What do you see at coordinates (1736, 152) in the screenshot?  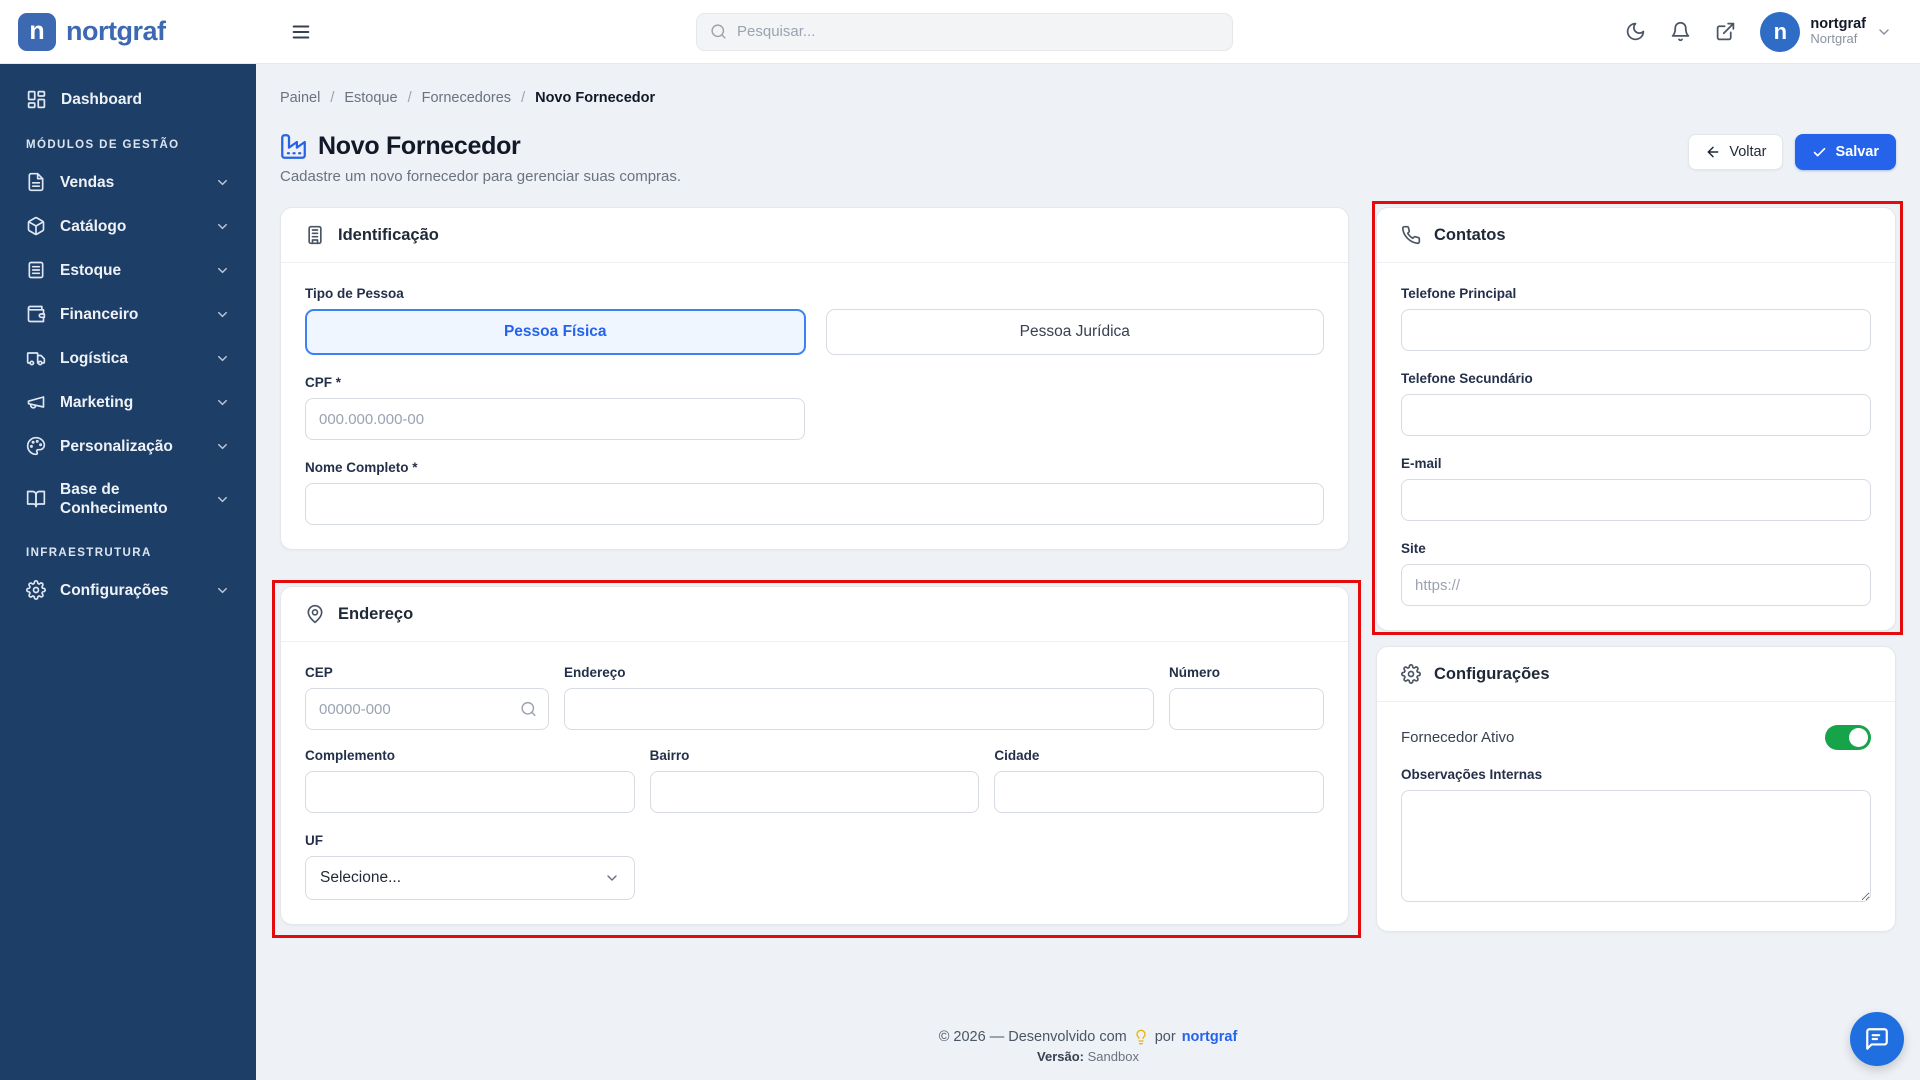 I see `back-button: Voltar` at bounding box center [1736, 152].